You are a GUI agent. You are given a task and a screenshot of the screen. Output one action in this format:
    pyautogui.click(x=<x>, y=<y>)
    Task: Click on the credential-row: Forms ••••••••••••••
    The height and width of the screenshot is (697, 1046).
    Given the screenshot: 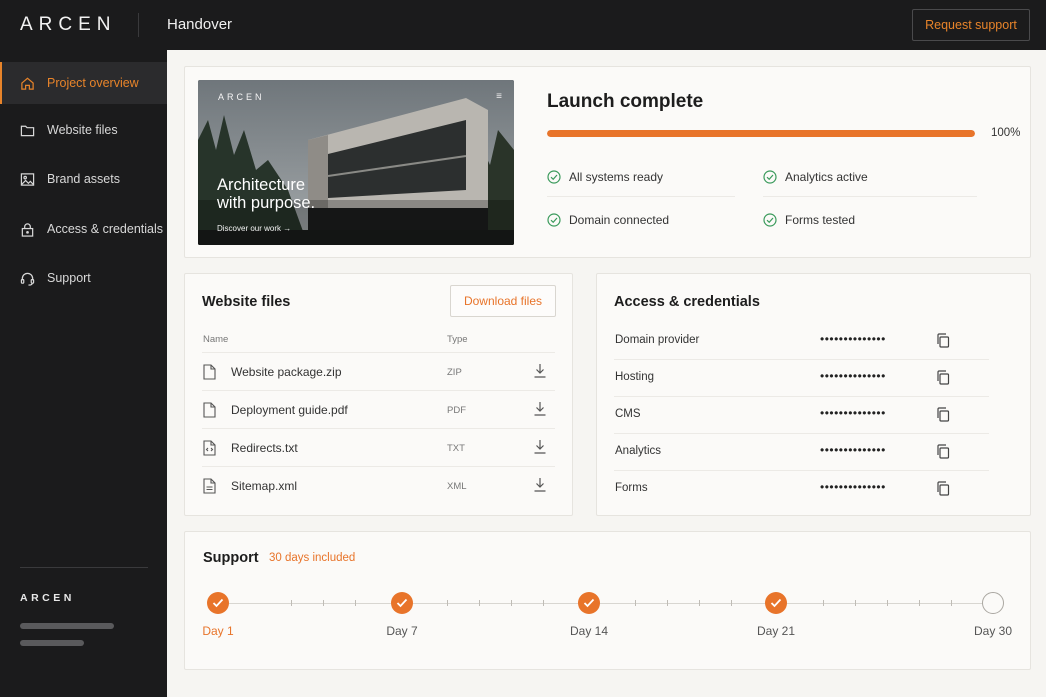 What is the action you would take?
    pyautogui.click(x=801, y=489)
    